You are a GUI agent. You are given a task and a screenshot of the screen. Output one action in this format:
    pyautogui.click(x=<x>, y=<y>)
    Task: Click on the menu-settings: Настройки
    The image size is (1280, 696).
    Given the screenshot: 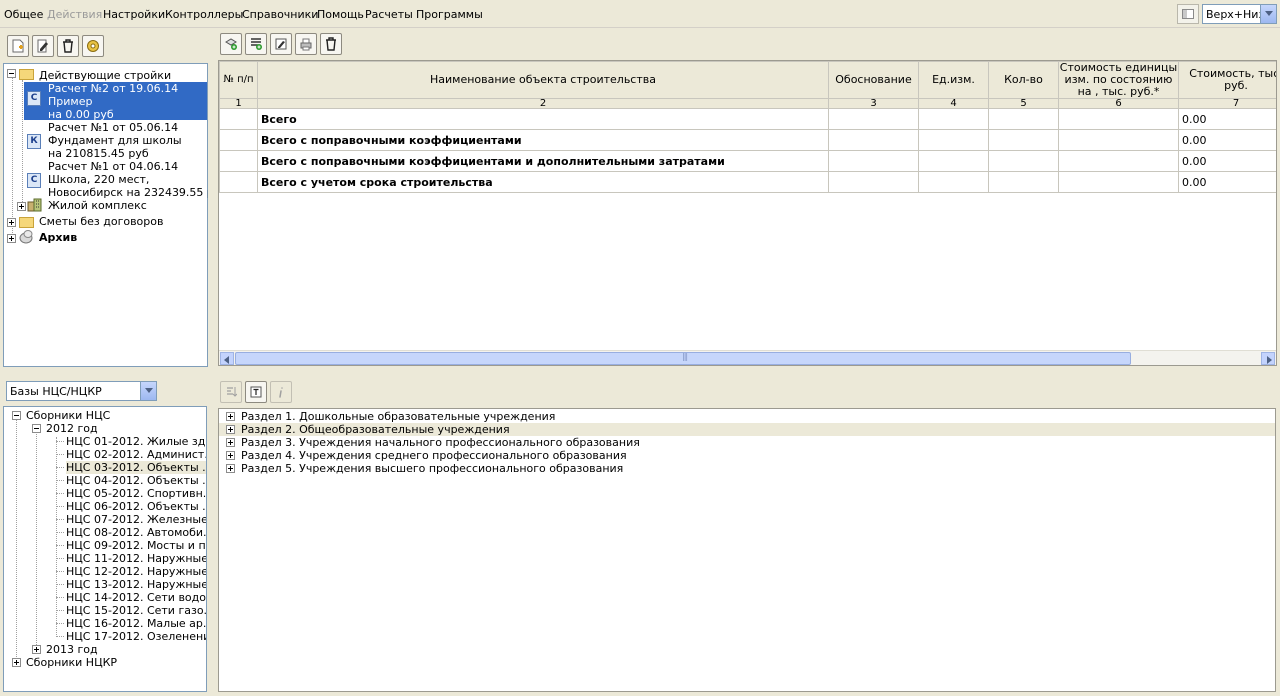 What is the action you would take?
    pyautogui.click(x=134, y=14)
    